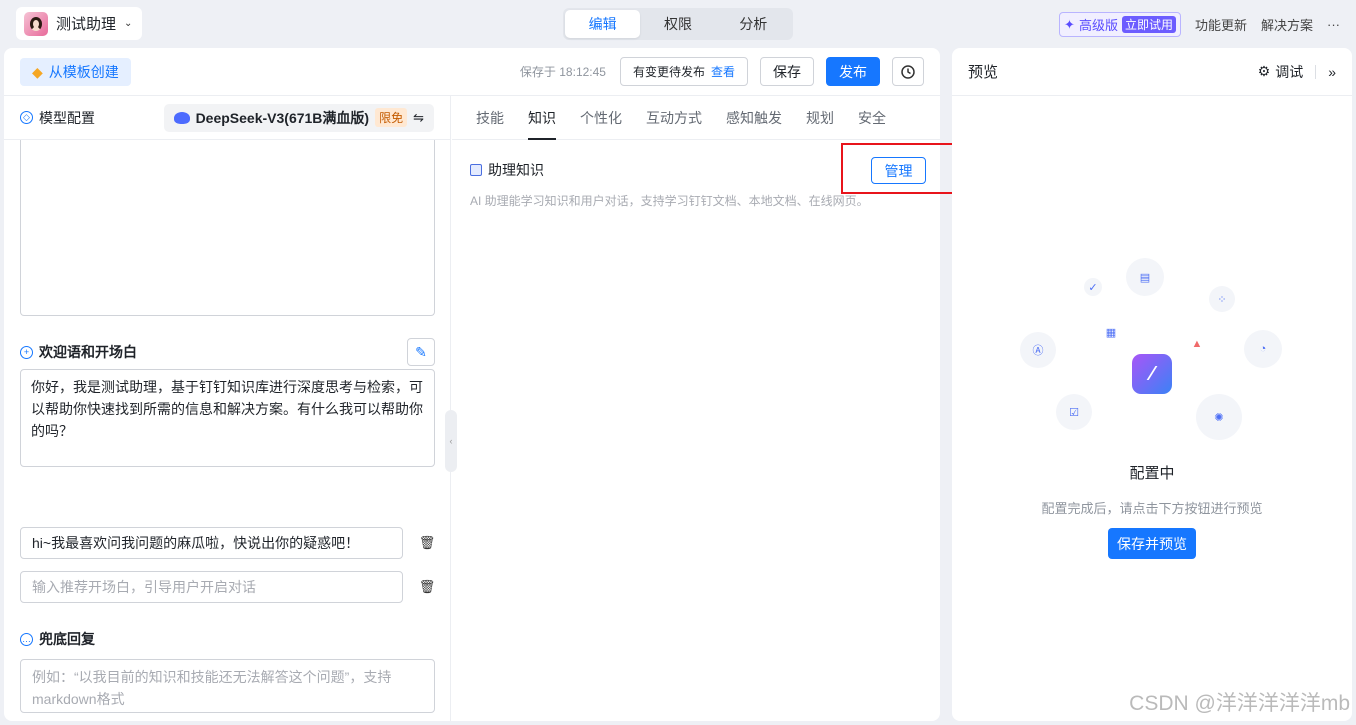  Describe the element at coordinates (1038, 350) in the screenshot. I see `font-icon: Ⓐ` at that location.